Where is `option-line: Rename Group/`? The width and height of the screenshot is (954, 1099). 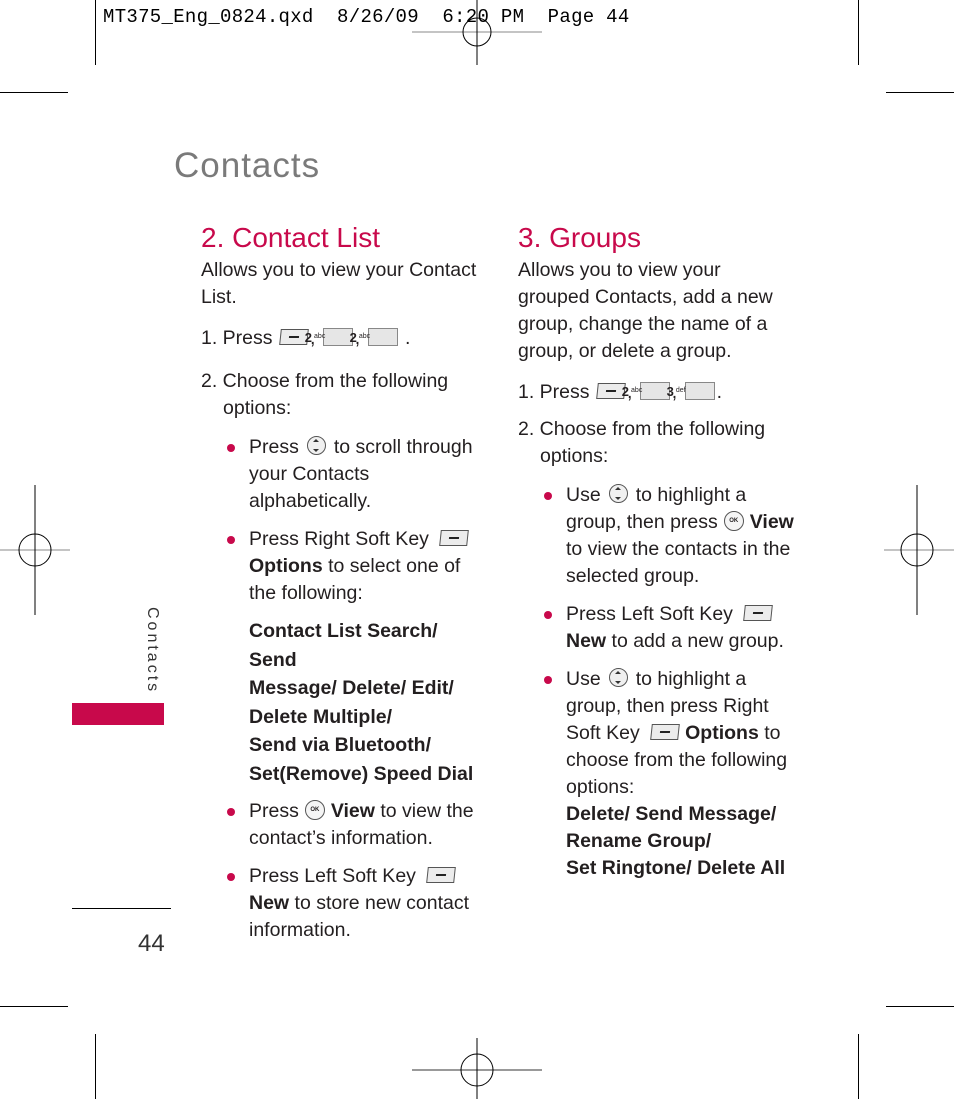 option-line: Rename Group/ is located at coordinates (639, 841).